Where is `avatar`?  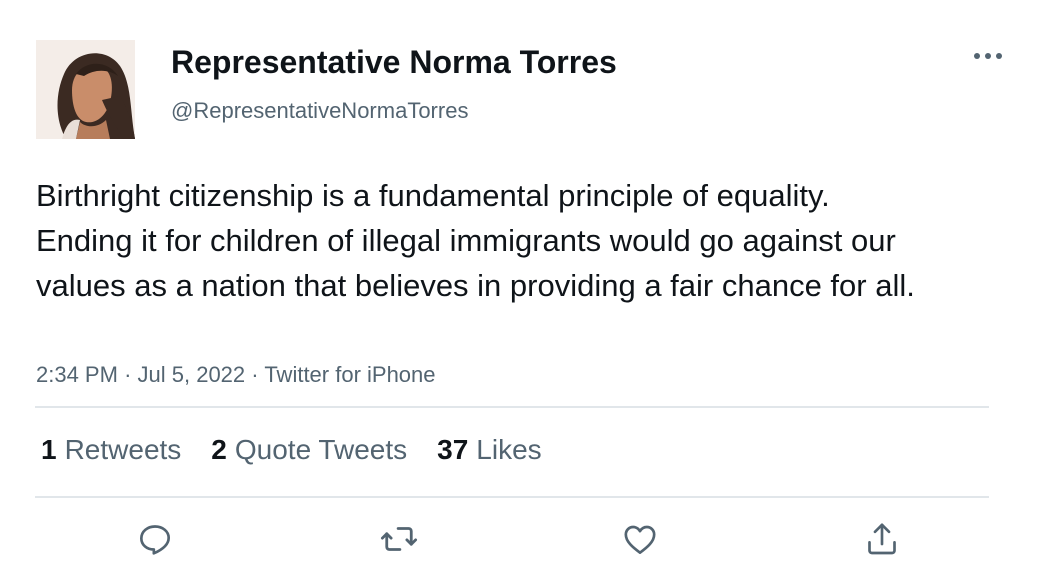 avatar is located at coordinates (85, 89).